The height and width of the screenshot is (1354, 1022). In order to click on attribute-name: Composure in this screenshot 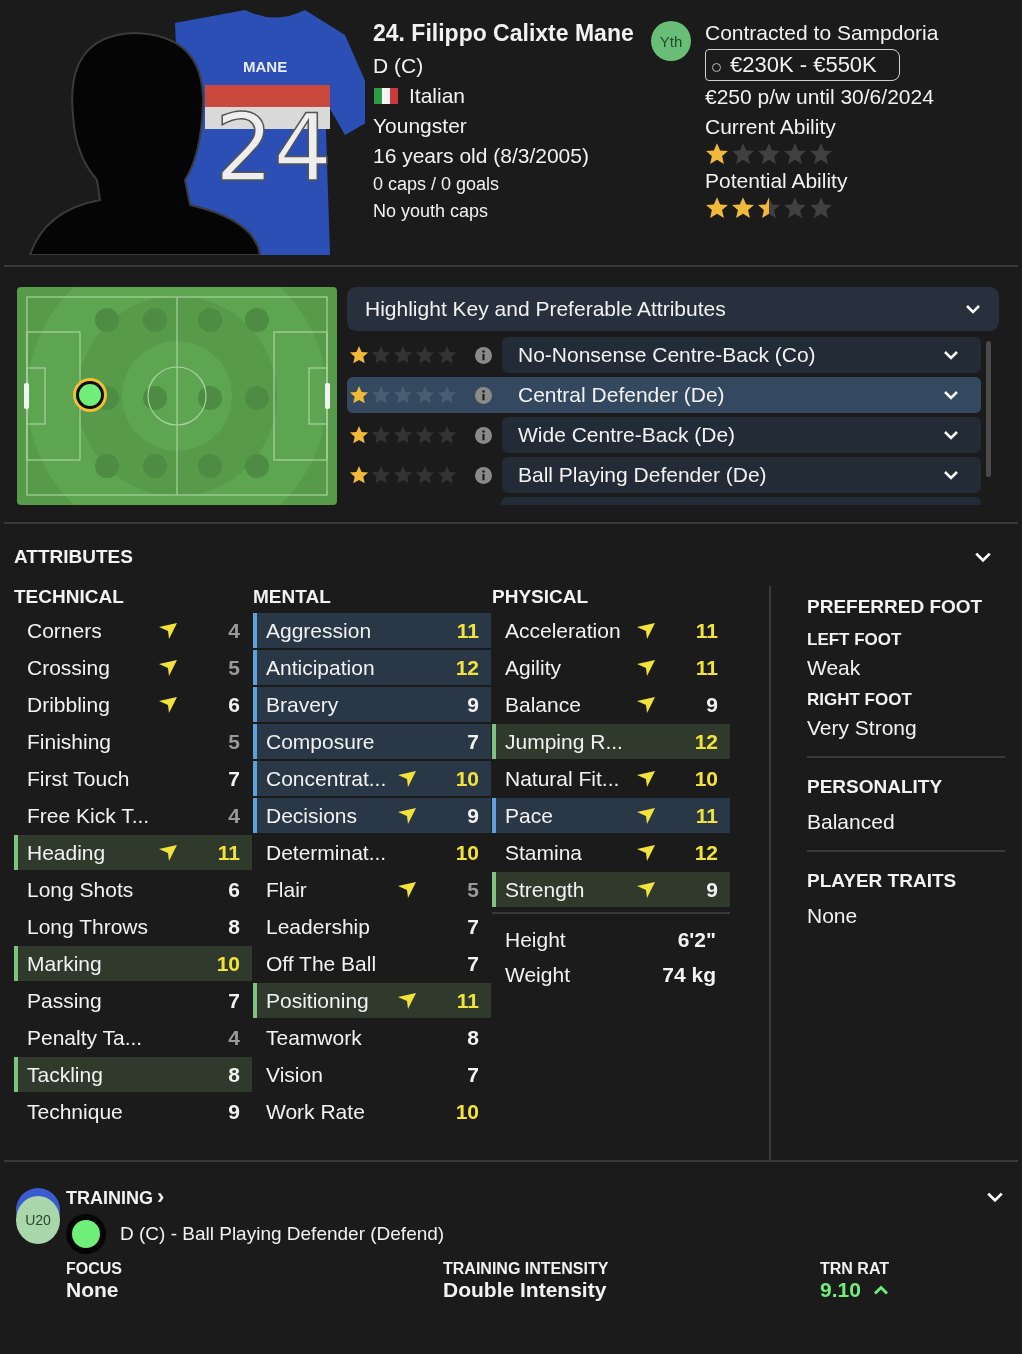, I will do `click(321, 741)`.